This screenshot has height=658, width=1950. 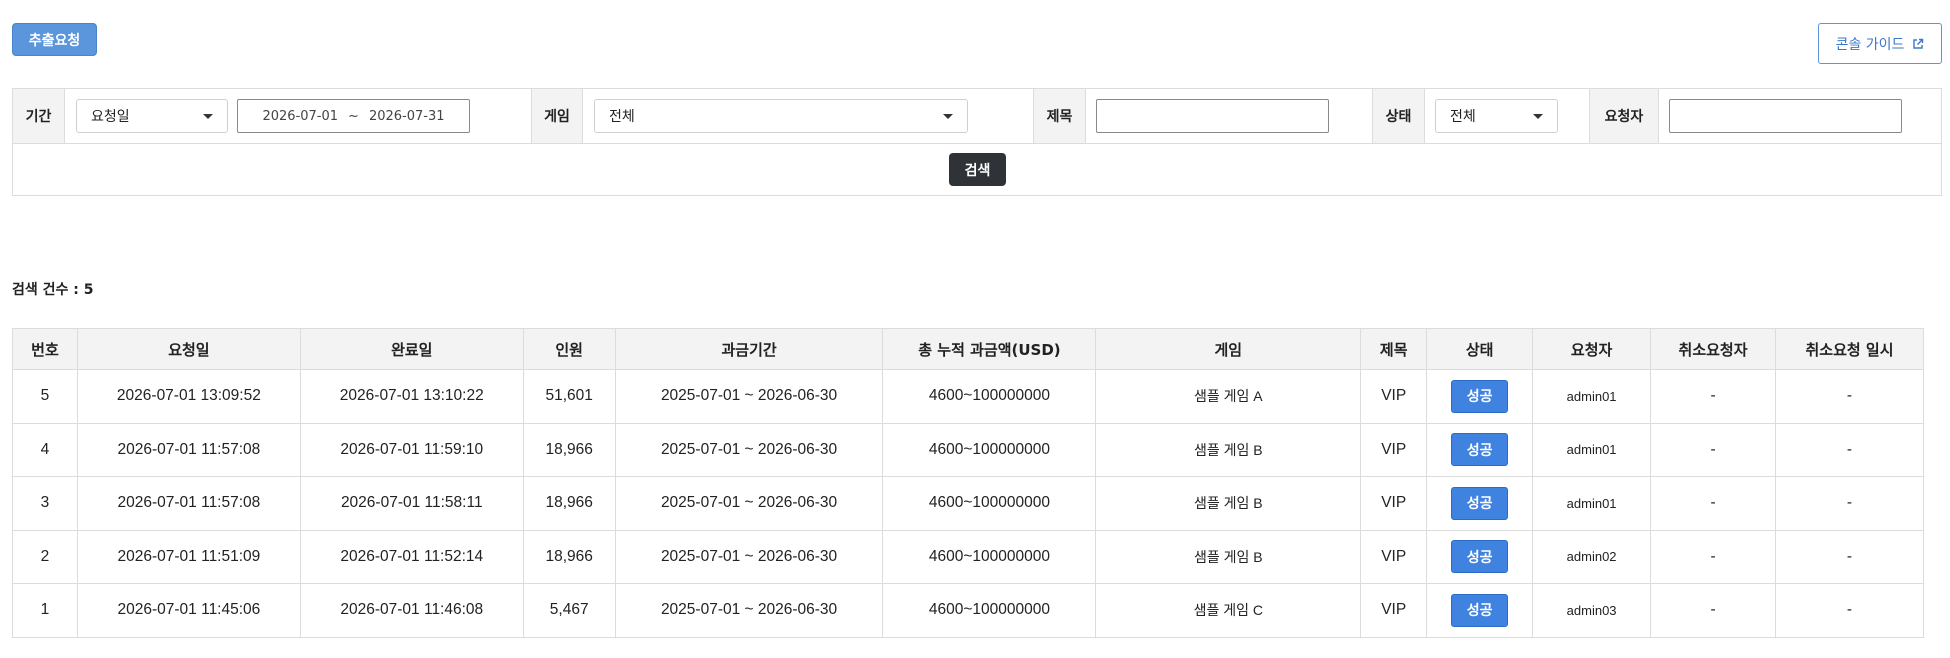 I want to click on cell-requested: 2026-07-01 13:09:52, so click(x=188, y=396).